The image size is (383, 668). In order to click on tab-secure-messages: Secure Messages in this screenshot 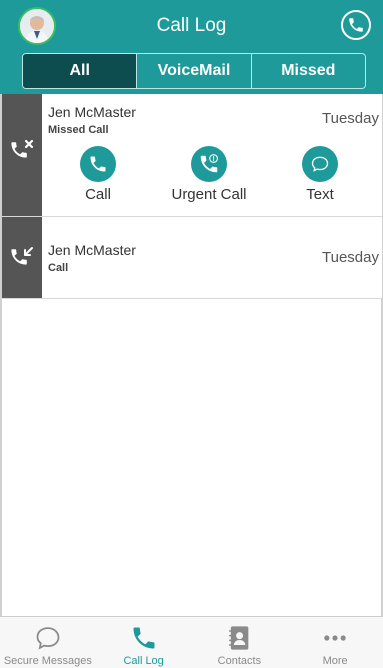, I will do `click(48, 642)`.